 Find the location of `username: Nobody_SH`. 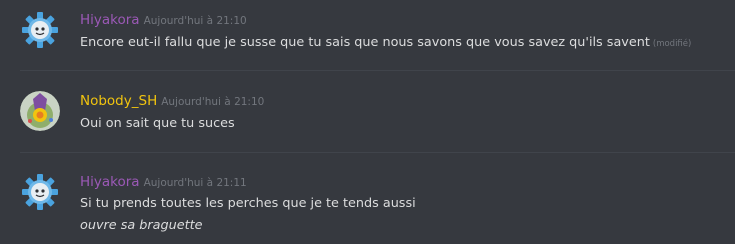

username: Nobody_SH is located at coordinates (118, 101).